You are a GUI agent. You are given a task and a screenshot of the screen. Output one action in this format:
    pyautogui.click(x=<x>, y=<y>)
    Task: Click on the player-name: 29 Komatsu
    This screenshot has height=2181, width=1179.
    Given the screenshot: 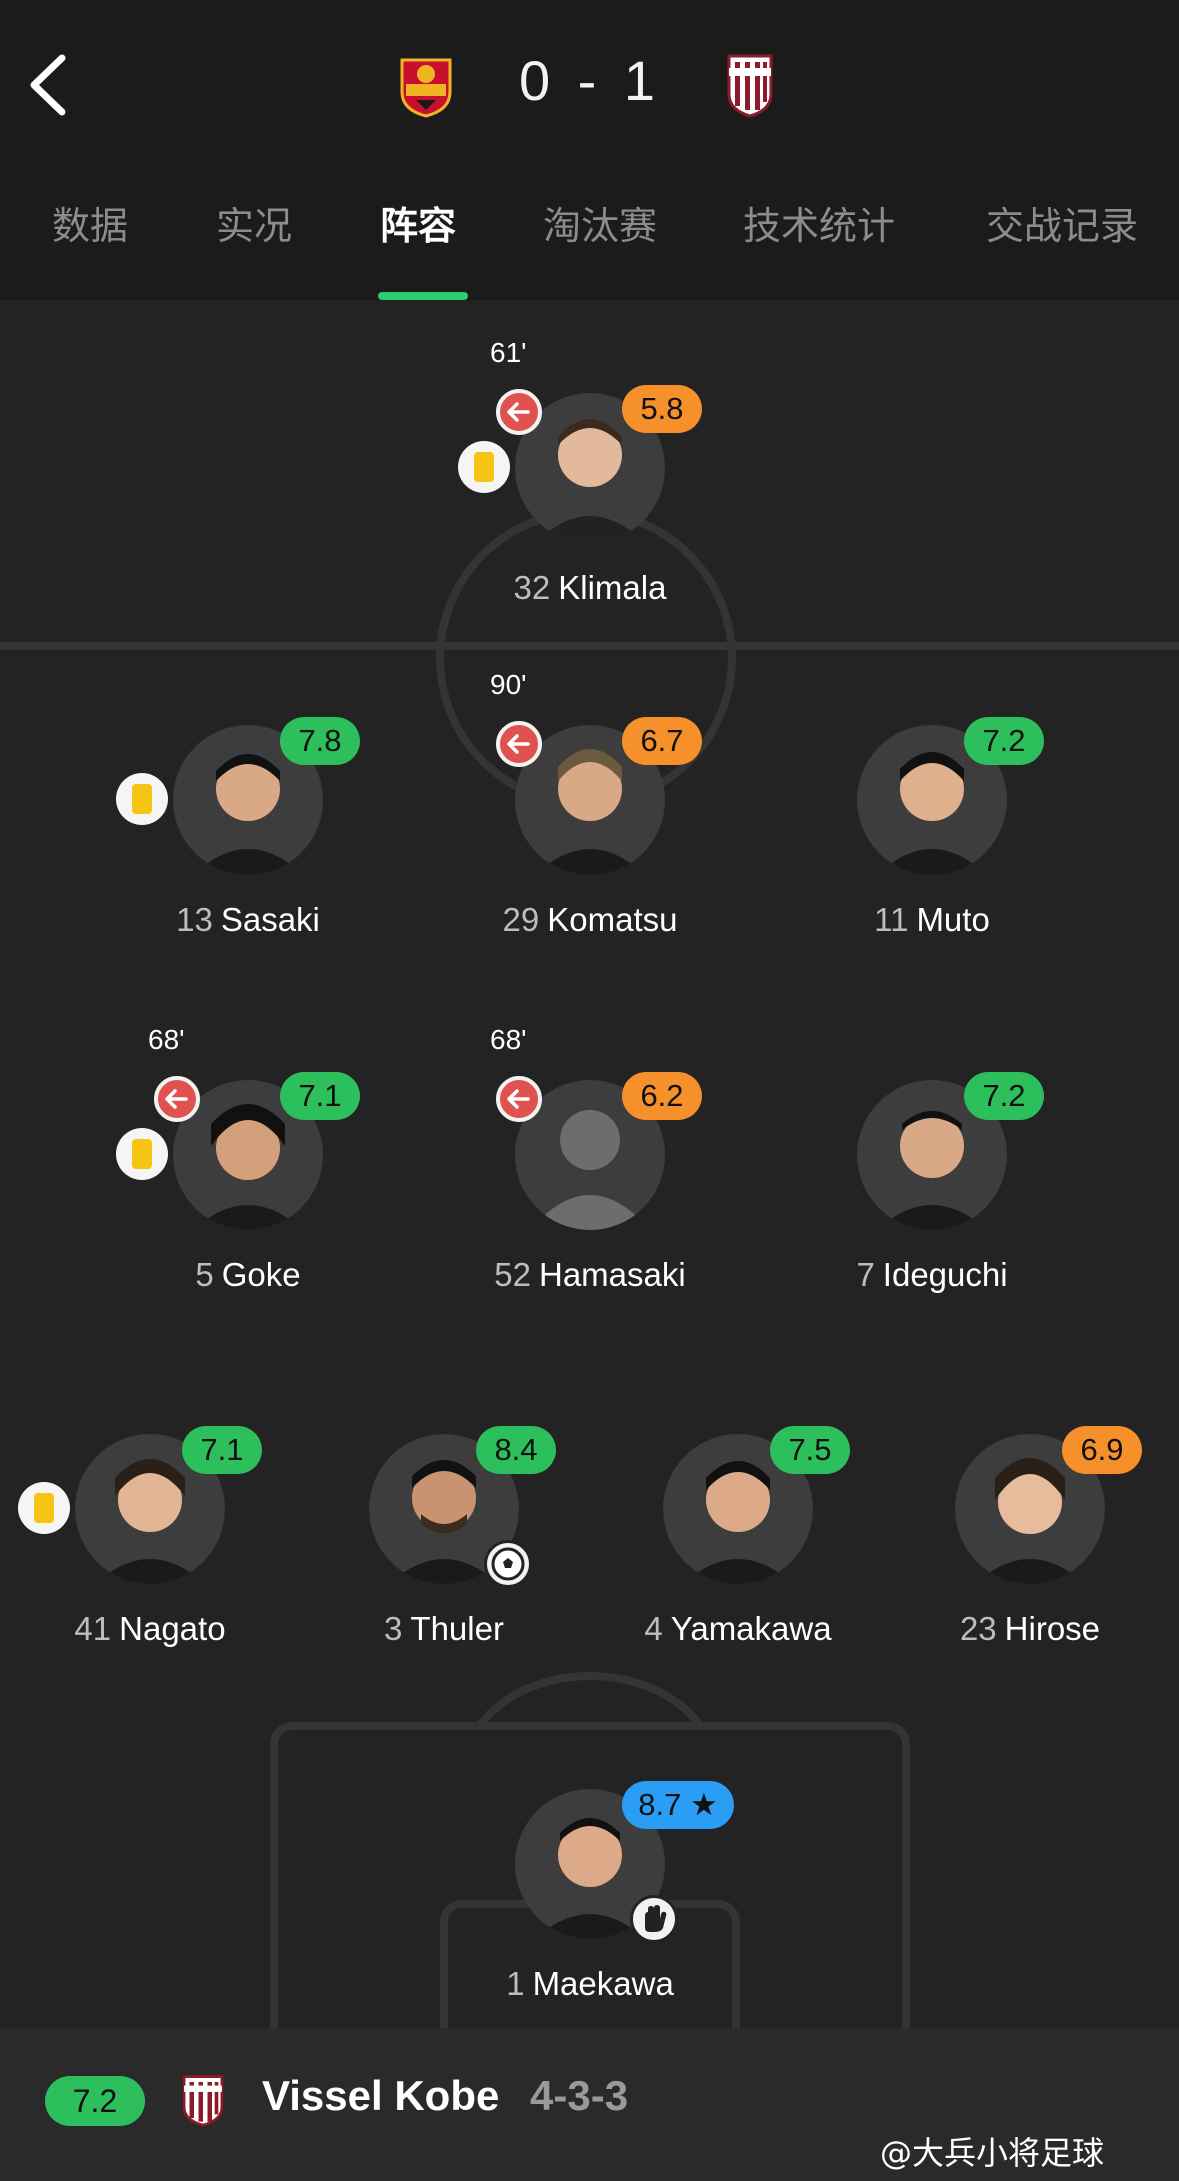 What is the action you would take?
    pyautogui.click(x=590, y=919)
    